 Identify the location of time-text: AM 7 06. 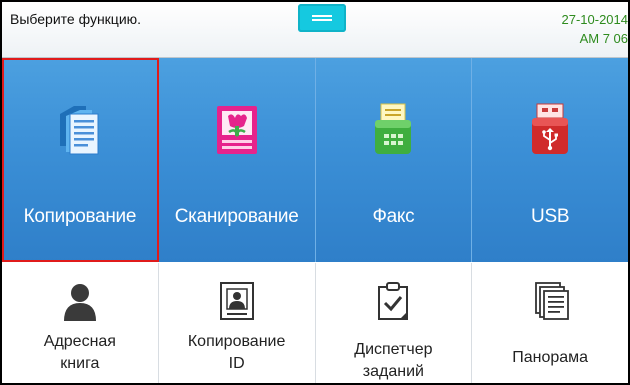
(603, 38).